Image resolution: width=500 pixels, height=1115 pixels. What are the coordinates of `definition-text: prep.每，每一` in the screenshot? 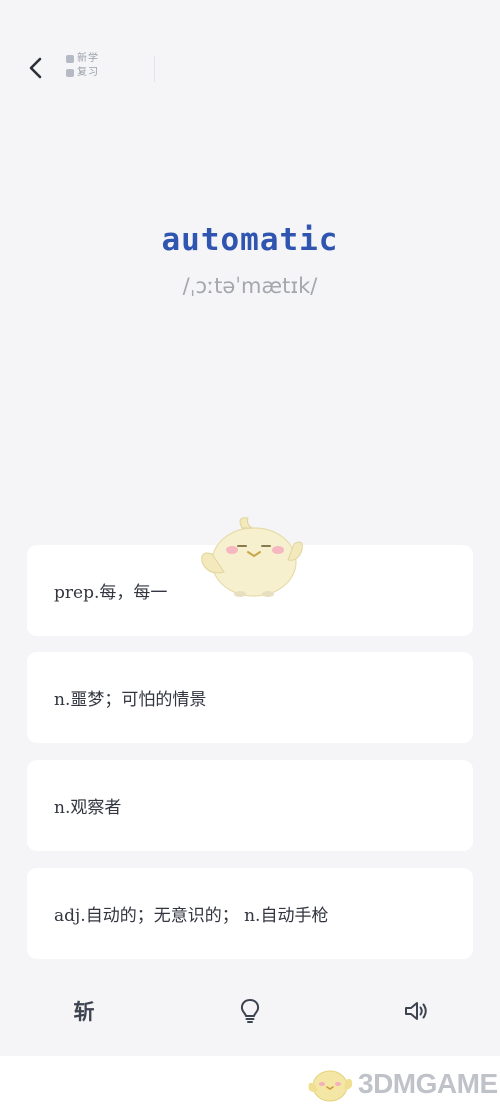 It's located at (111, 593).